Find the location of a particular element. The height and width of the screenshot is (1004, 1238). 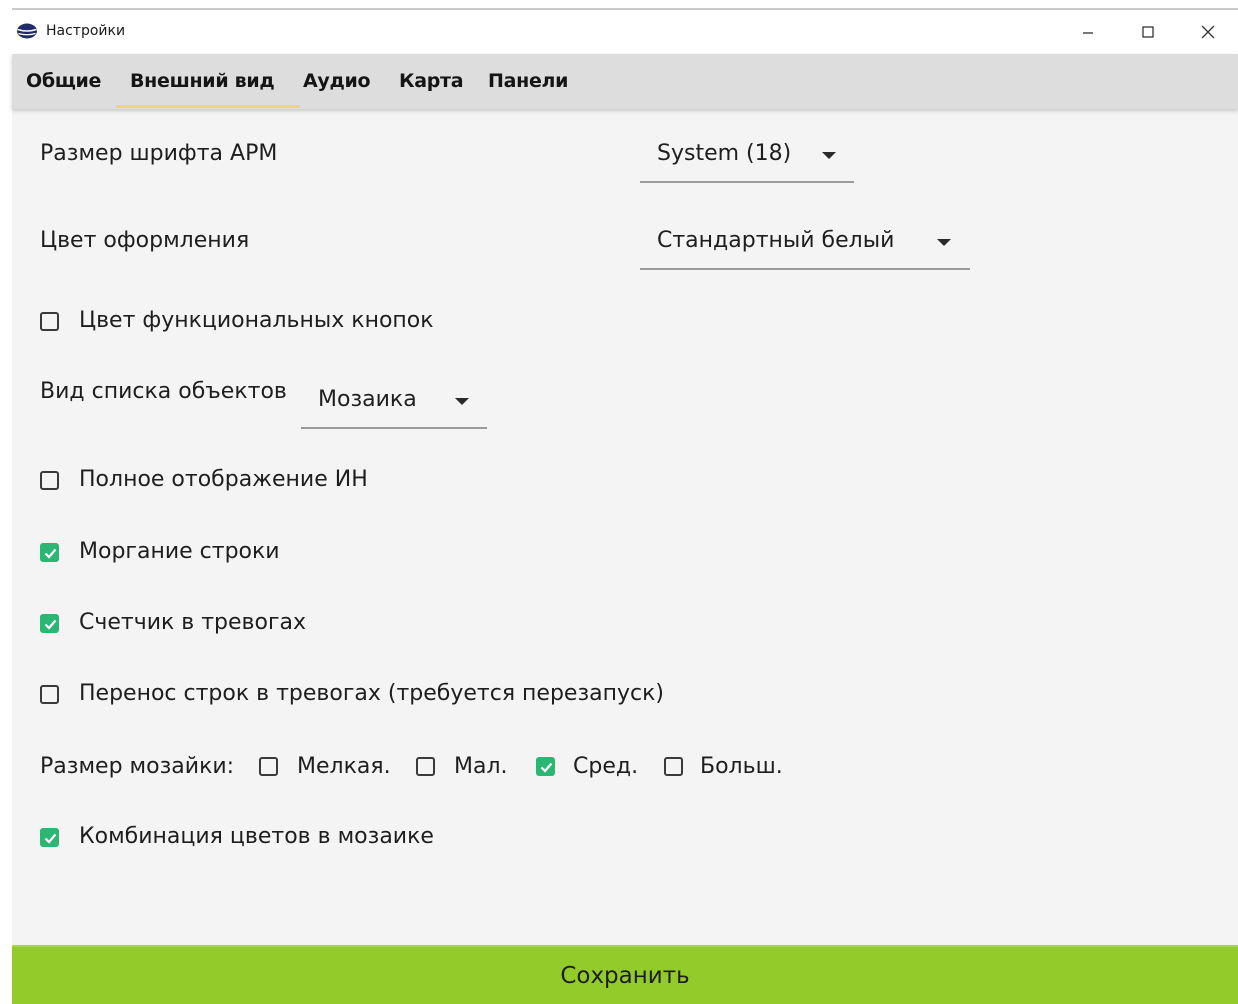

save-button-label: Сохранить is located at coordinates (625, 975).